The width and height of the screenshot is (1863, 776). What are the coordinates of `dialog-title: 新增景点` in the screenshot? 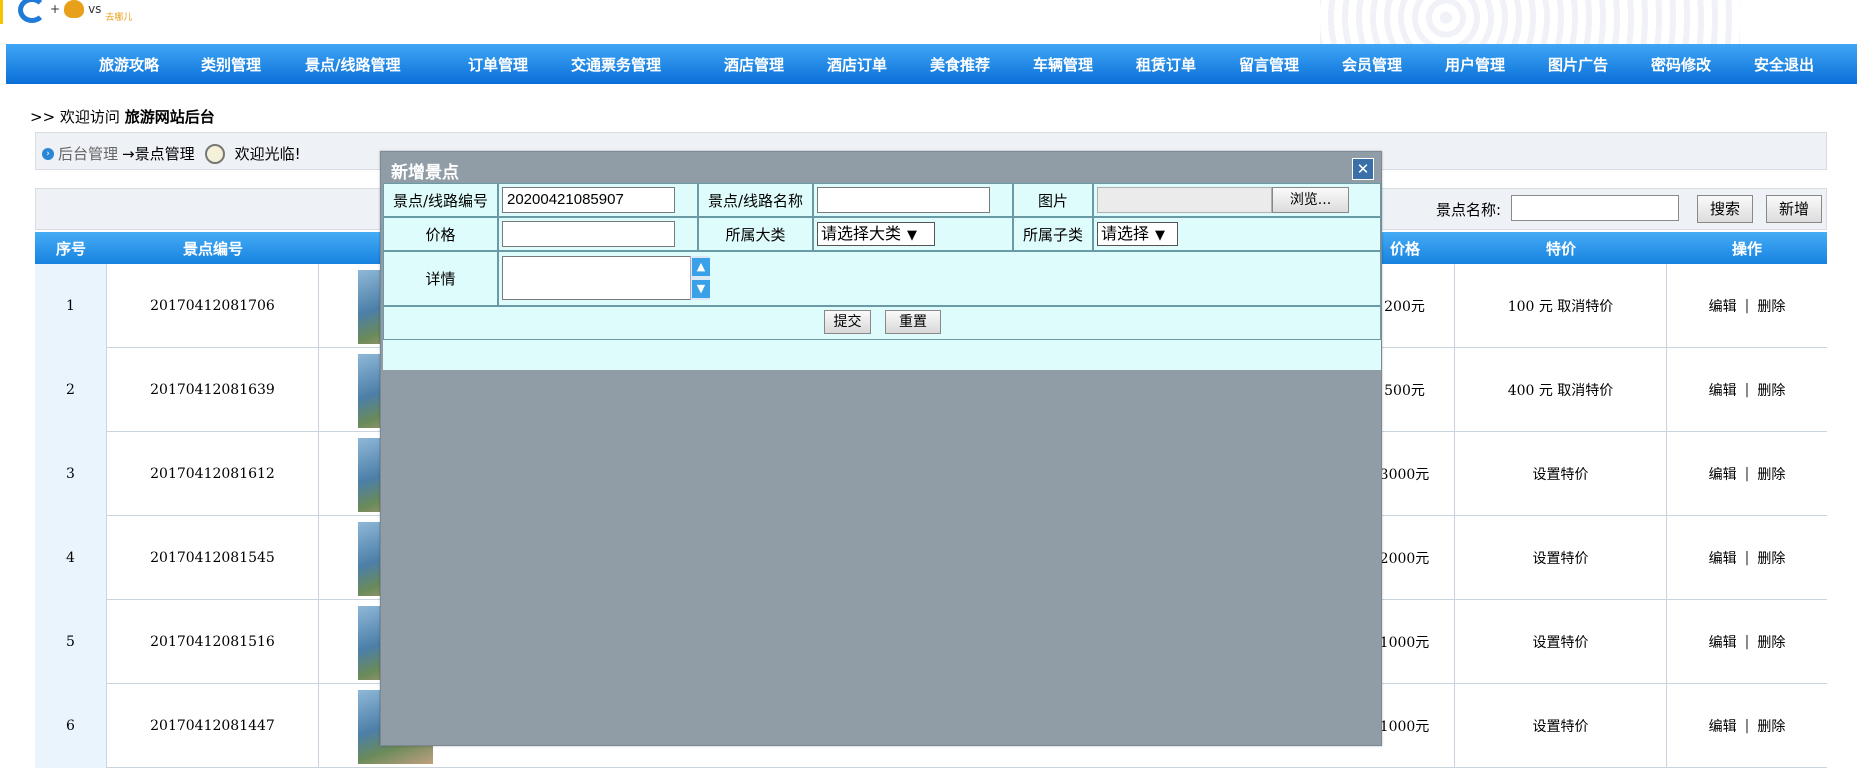 It's located at (425, 173).